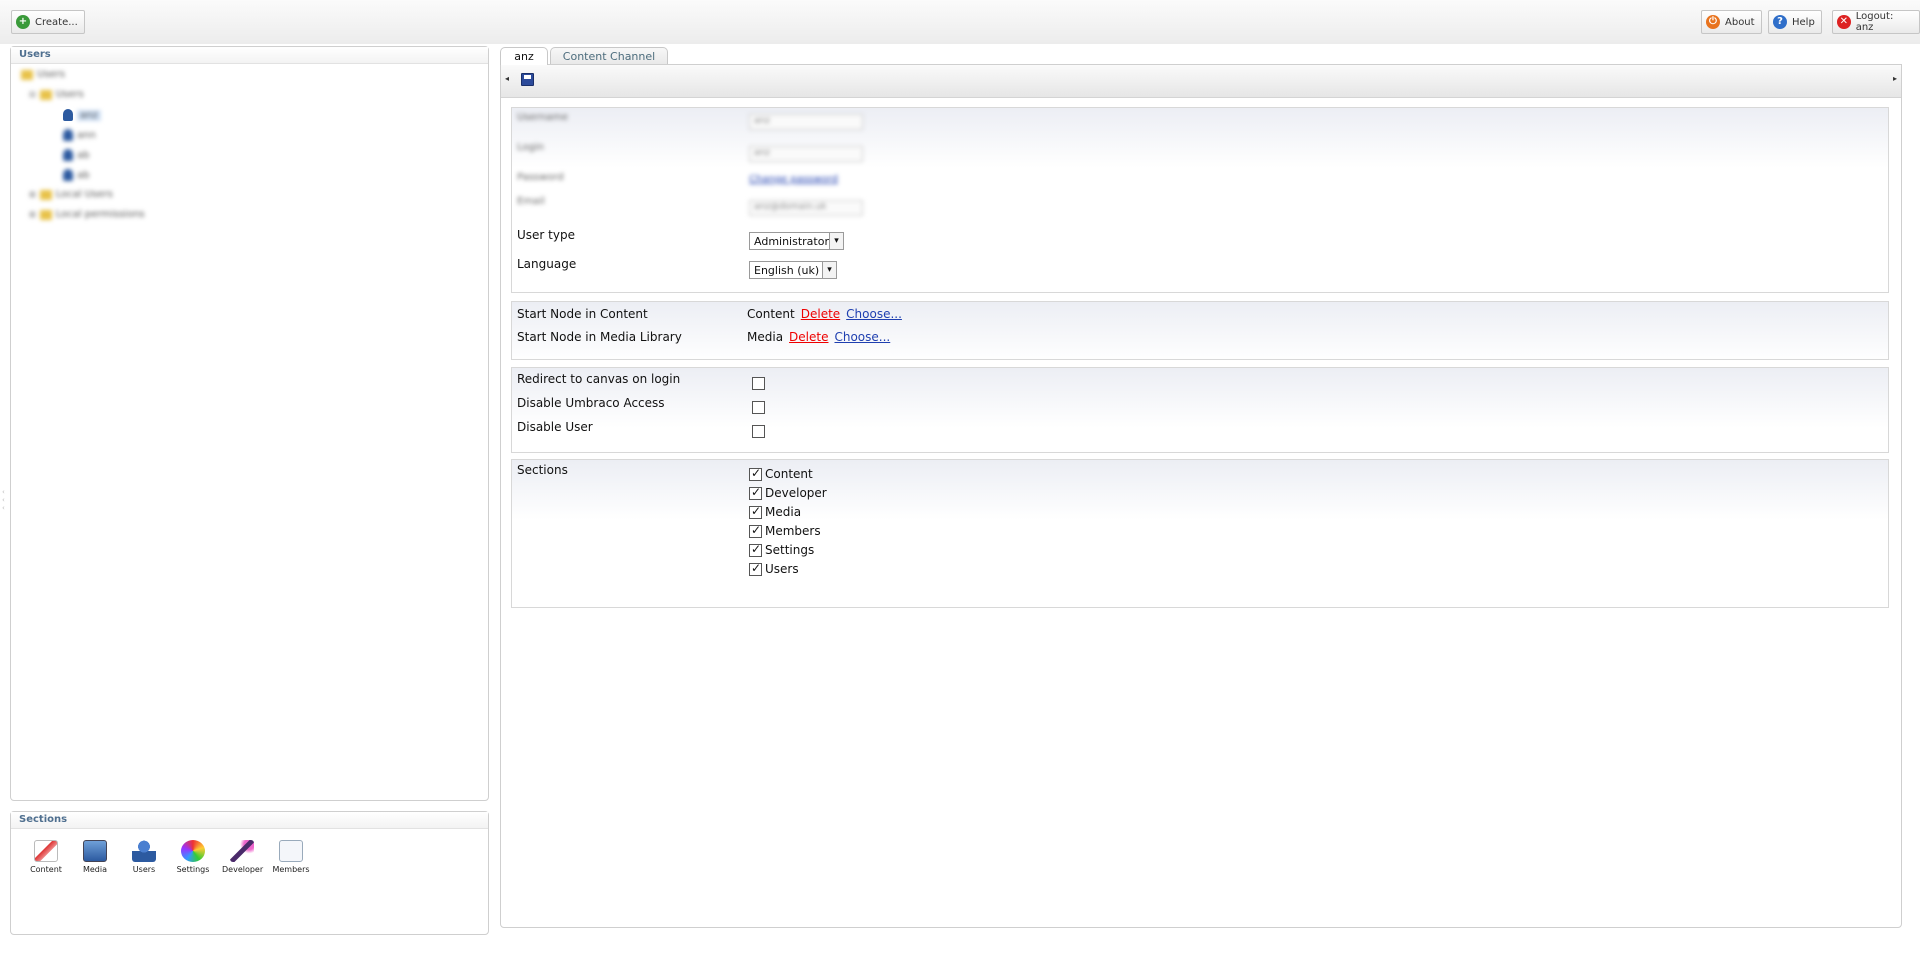  What do you see at coordinates (774, 568) in the screenshot?
I see `section-check-users: Users` at bounding box center [774, 568].